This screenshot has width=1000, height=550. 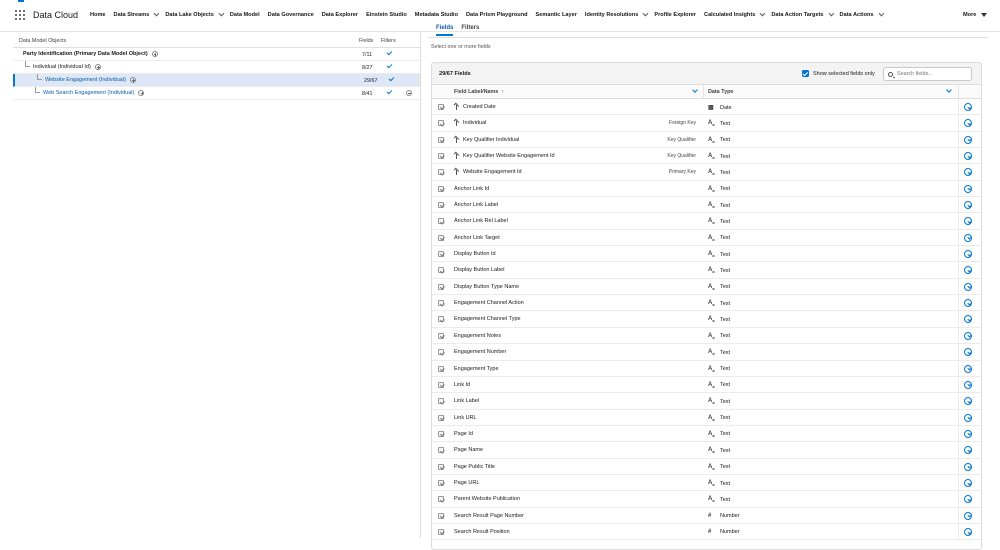 What do you see at coordinates (291, 15) in the screenshot?
I see `nav-item: Data Governance` at bounding box center [291, 15].